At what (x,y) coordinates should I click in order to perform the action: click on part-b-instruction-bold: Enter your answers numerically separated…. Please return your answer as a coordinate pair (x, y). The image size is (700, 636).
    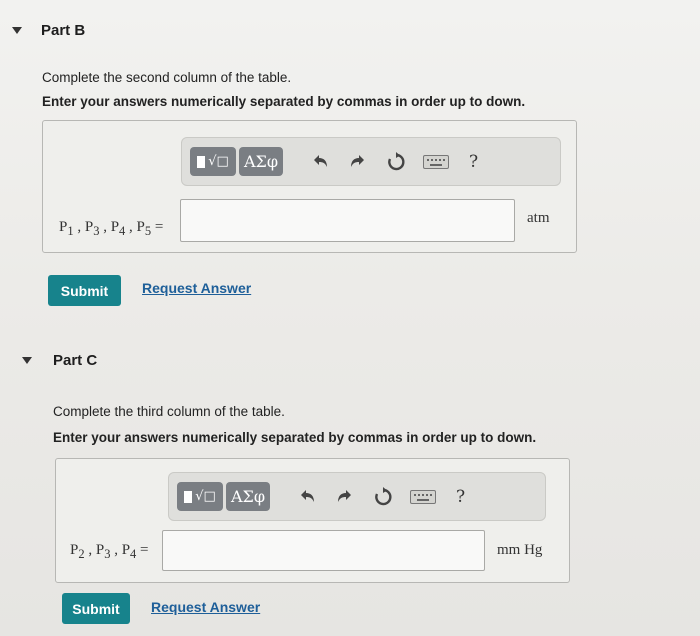
    Looking at the image, I should click on (284, 101).